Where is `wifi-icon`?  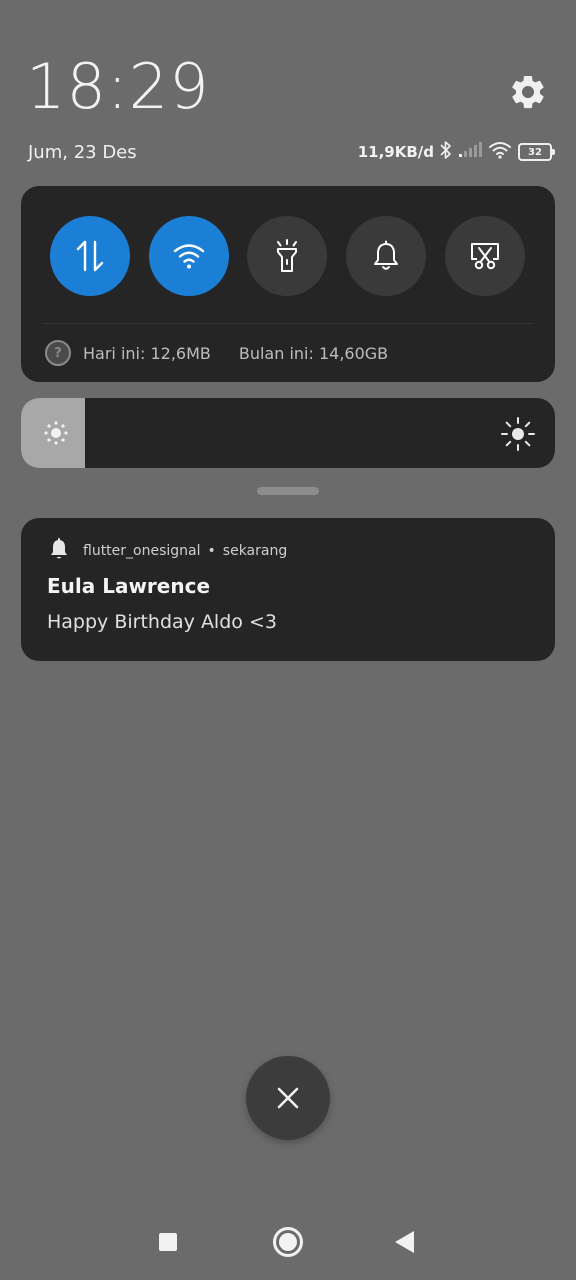 wifi-icon is located at coordinates (189, 256).